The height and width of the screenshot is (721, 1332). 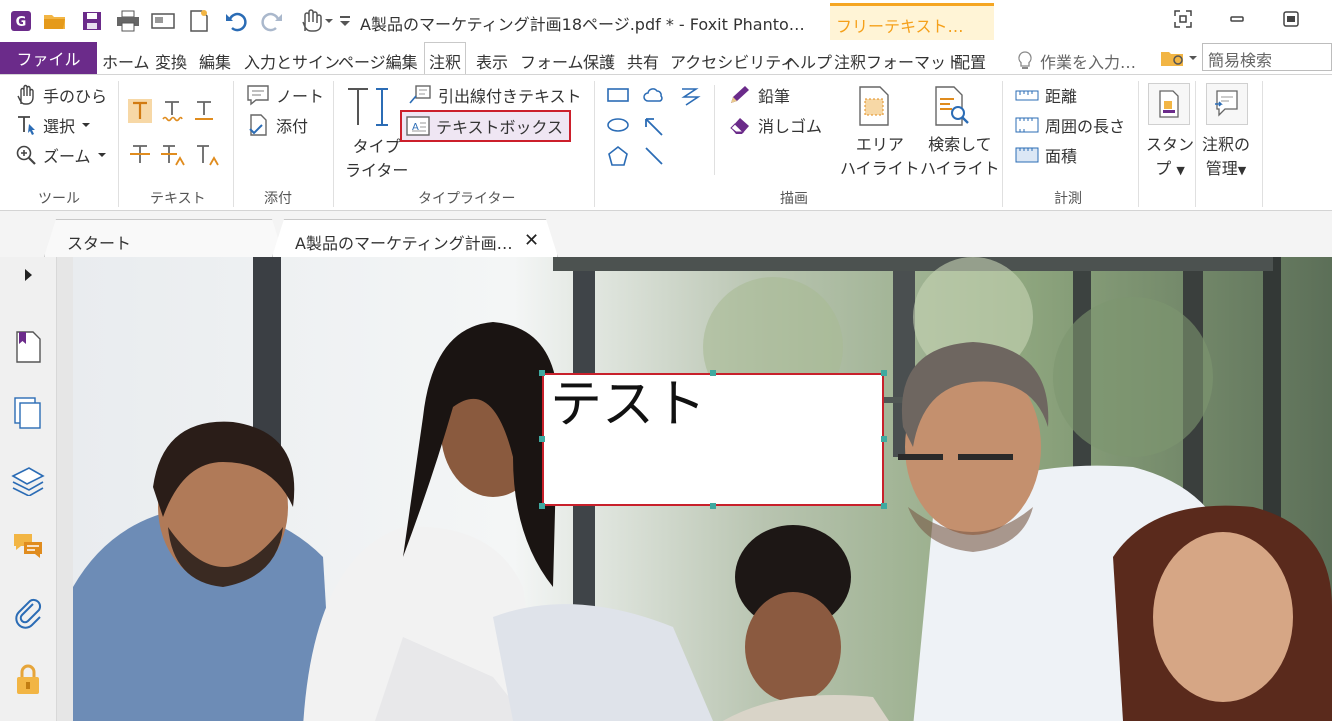 What do you see at coordinates (531, 240) in the screenshot?
I see `close-icon: ✕` at bounding box center [531, 240].